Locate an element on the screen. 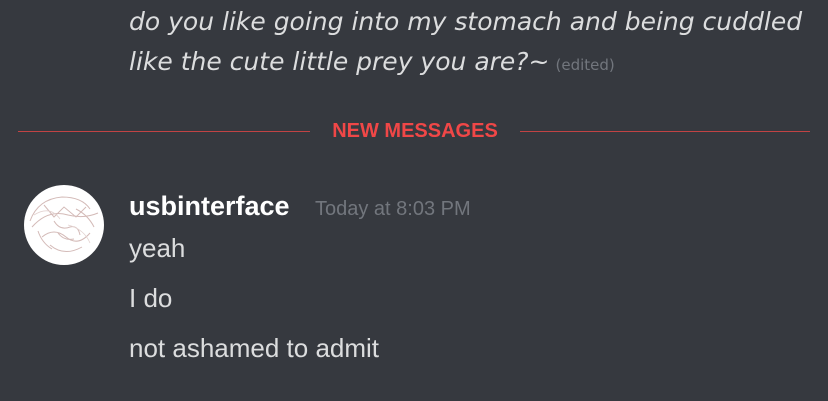 Image resolution: width=828 pixels, height=401 pixels. message-line: yeah is located at coordinates (157, 248).